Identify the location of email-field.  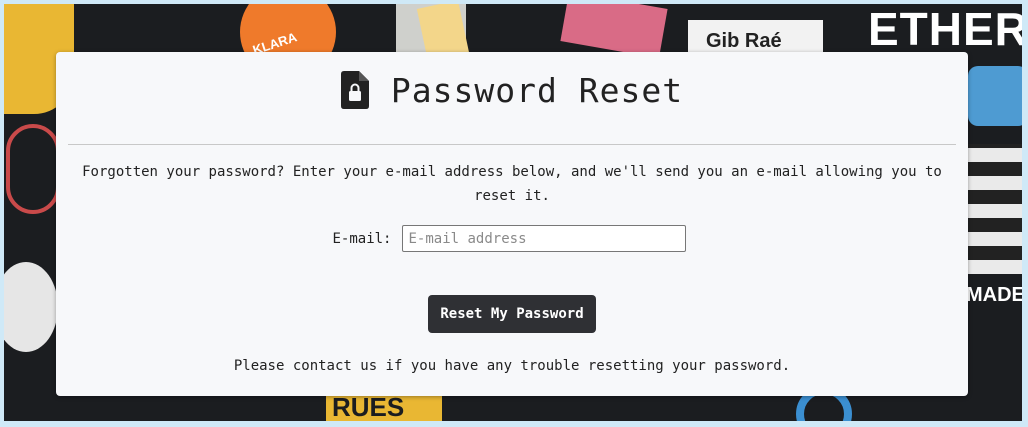
(543, 238).